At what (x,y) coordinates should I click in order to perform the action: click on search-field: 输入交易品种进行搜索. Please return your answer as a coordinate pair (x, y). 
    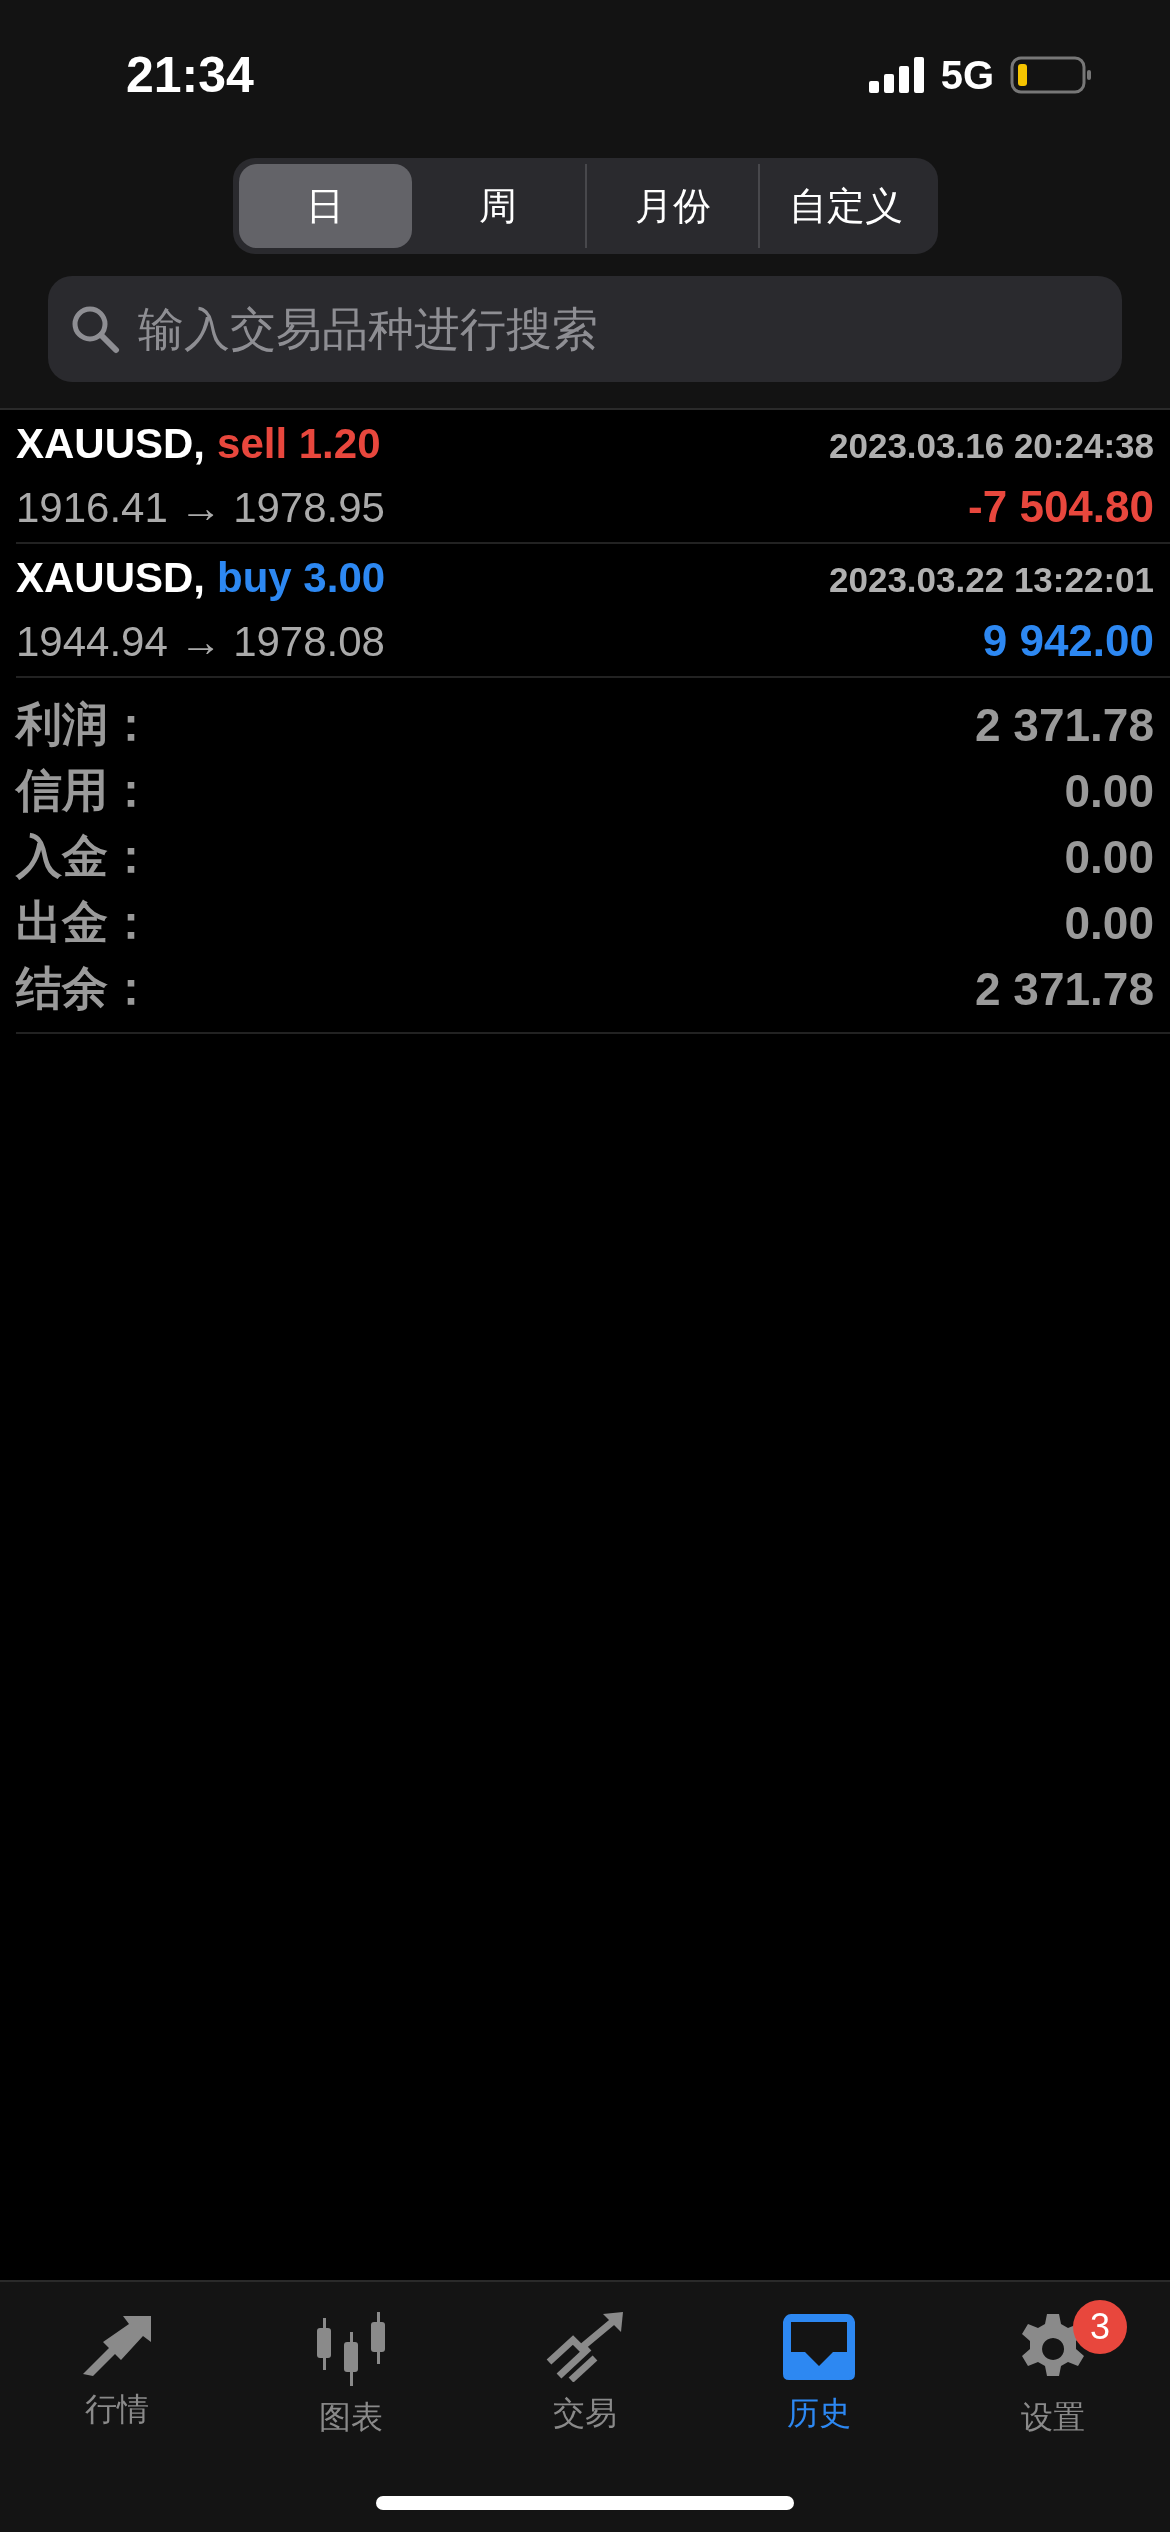
    Looking at the image, I should click on (585, 329).